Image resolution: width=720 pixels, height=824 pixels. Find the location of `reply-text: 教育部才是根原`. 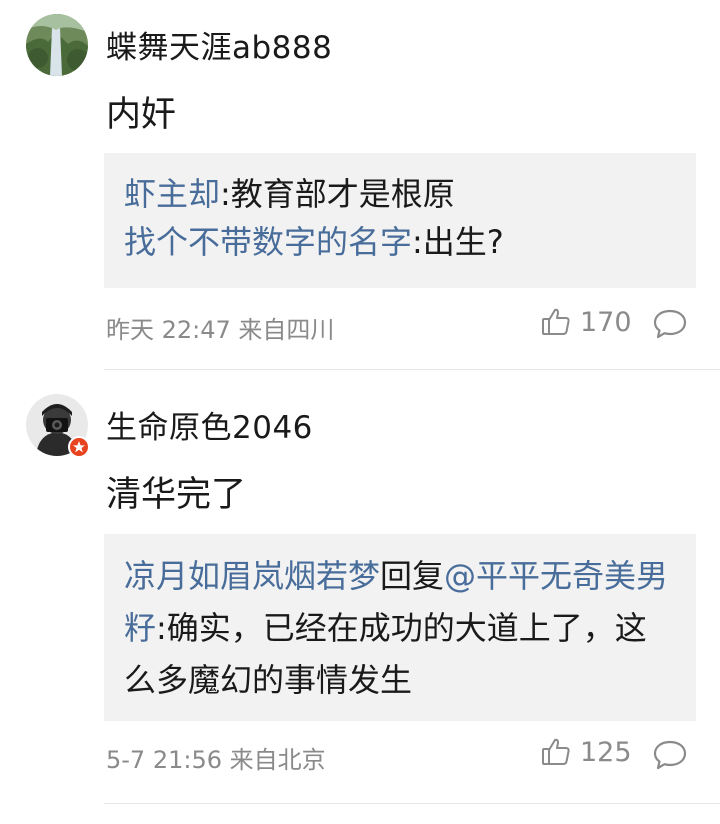

reply-text: 教育部才是根原 is located at coordinates (342, 194).